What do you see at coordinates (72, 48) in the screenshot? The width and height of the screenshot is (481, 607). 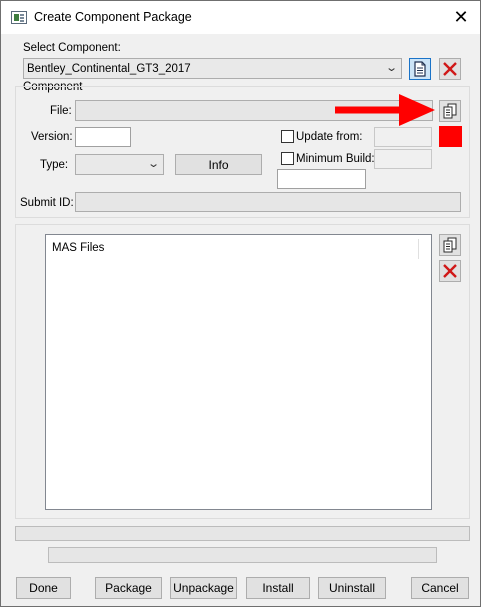 I see `select-component-label: Select Component:` at bounding box center [72, 48].